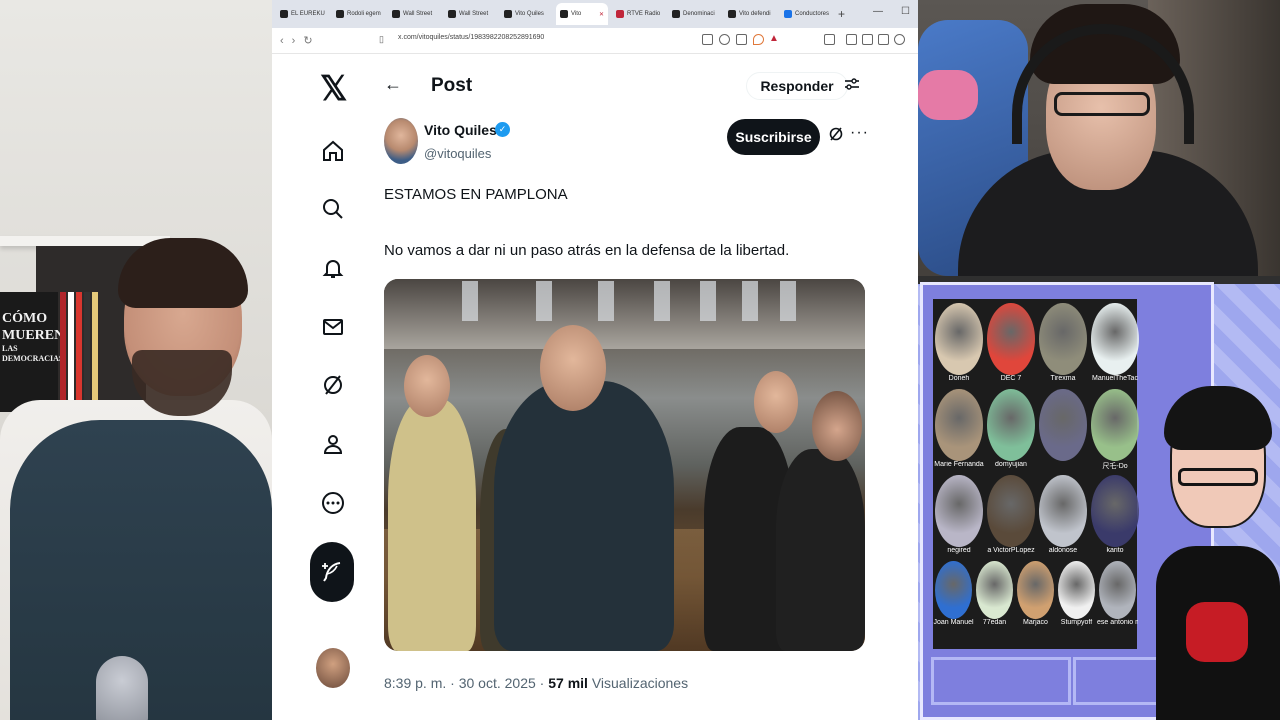 The height and width of the screenshot is (720, 1280). What do you see at coordinates (333, 327) in the screenshot?
I see `mail-icon` at bounding box center [333, 327].